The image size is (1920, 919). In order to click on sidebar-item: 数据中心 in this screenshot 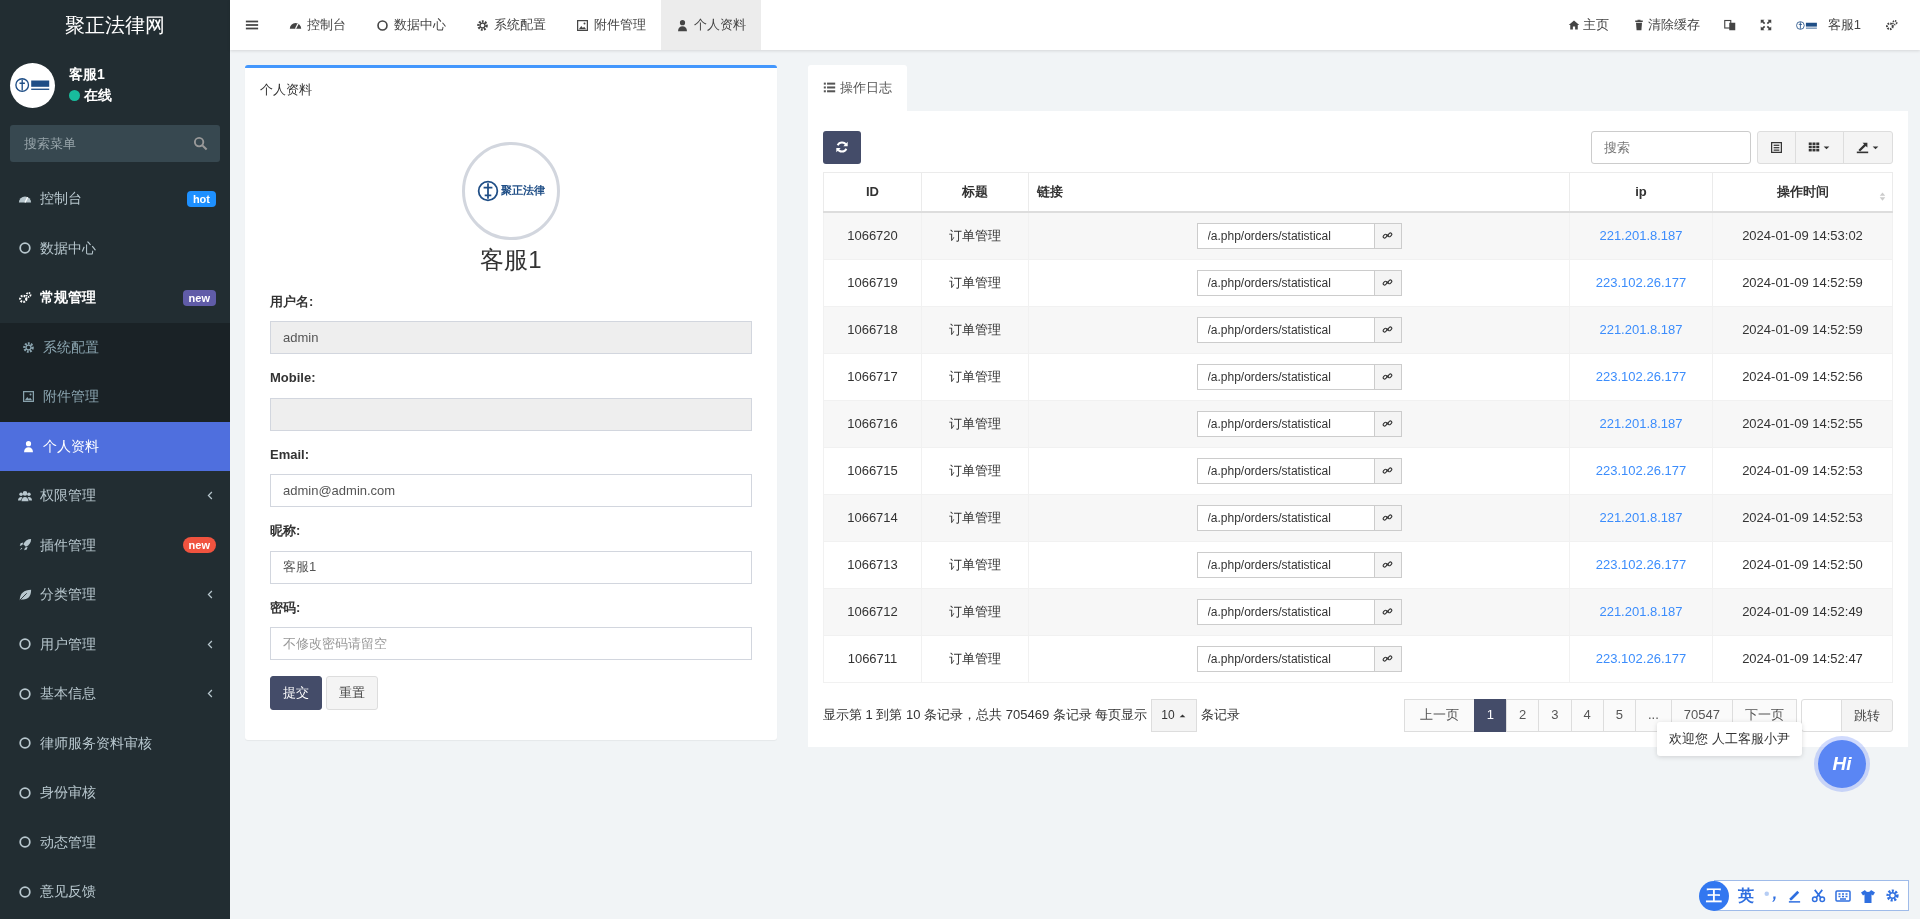, I will do `click(115, 248)`.